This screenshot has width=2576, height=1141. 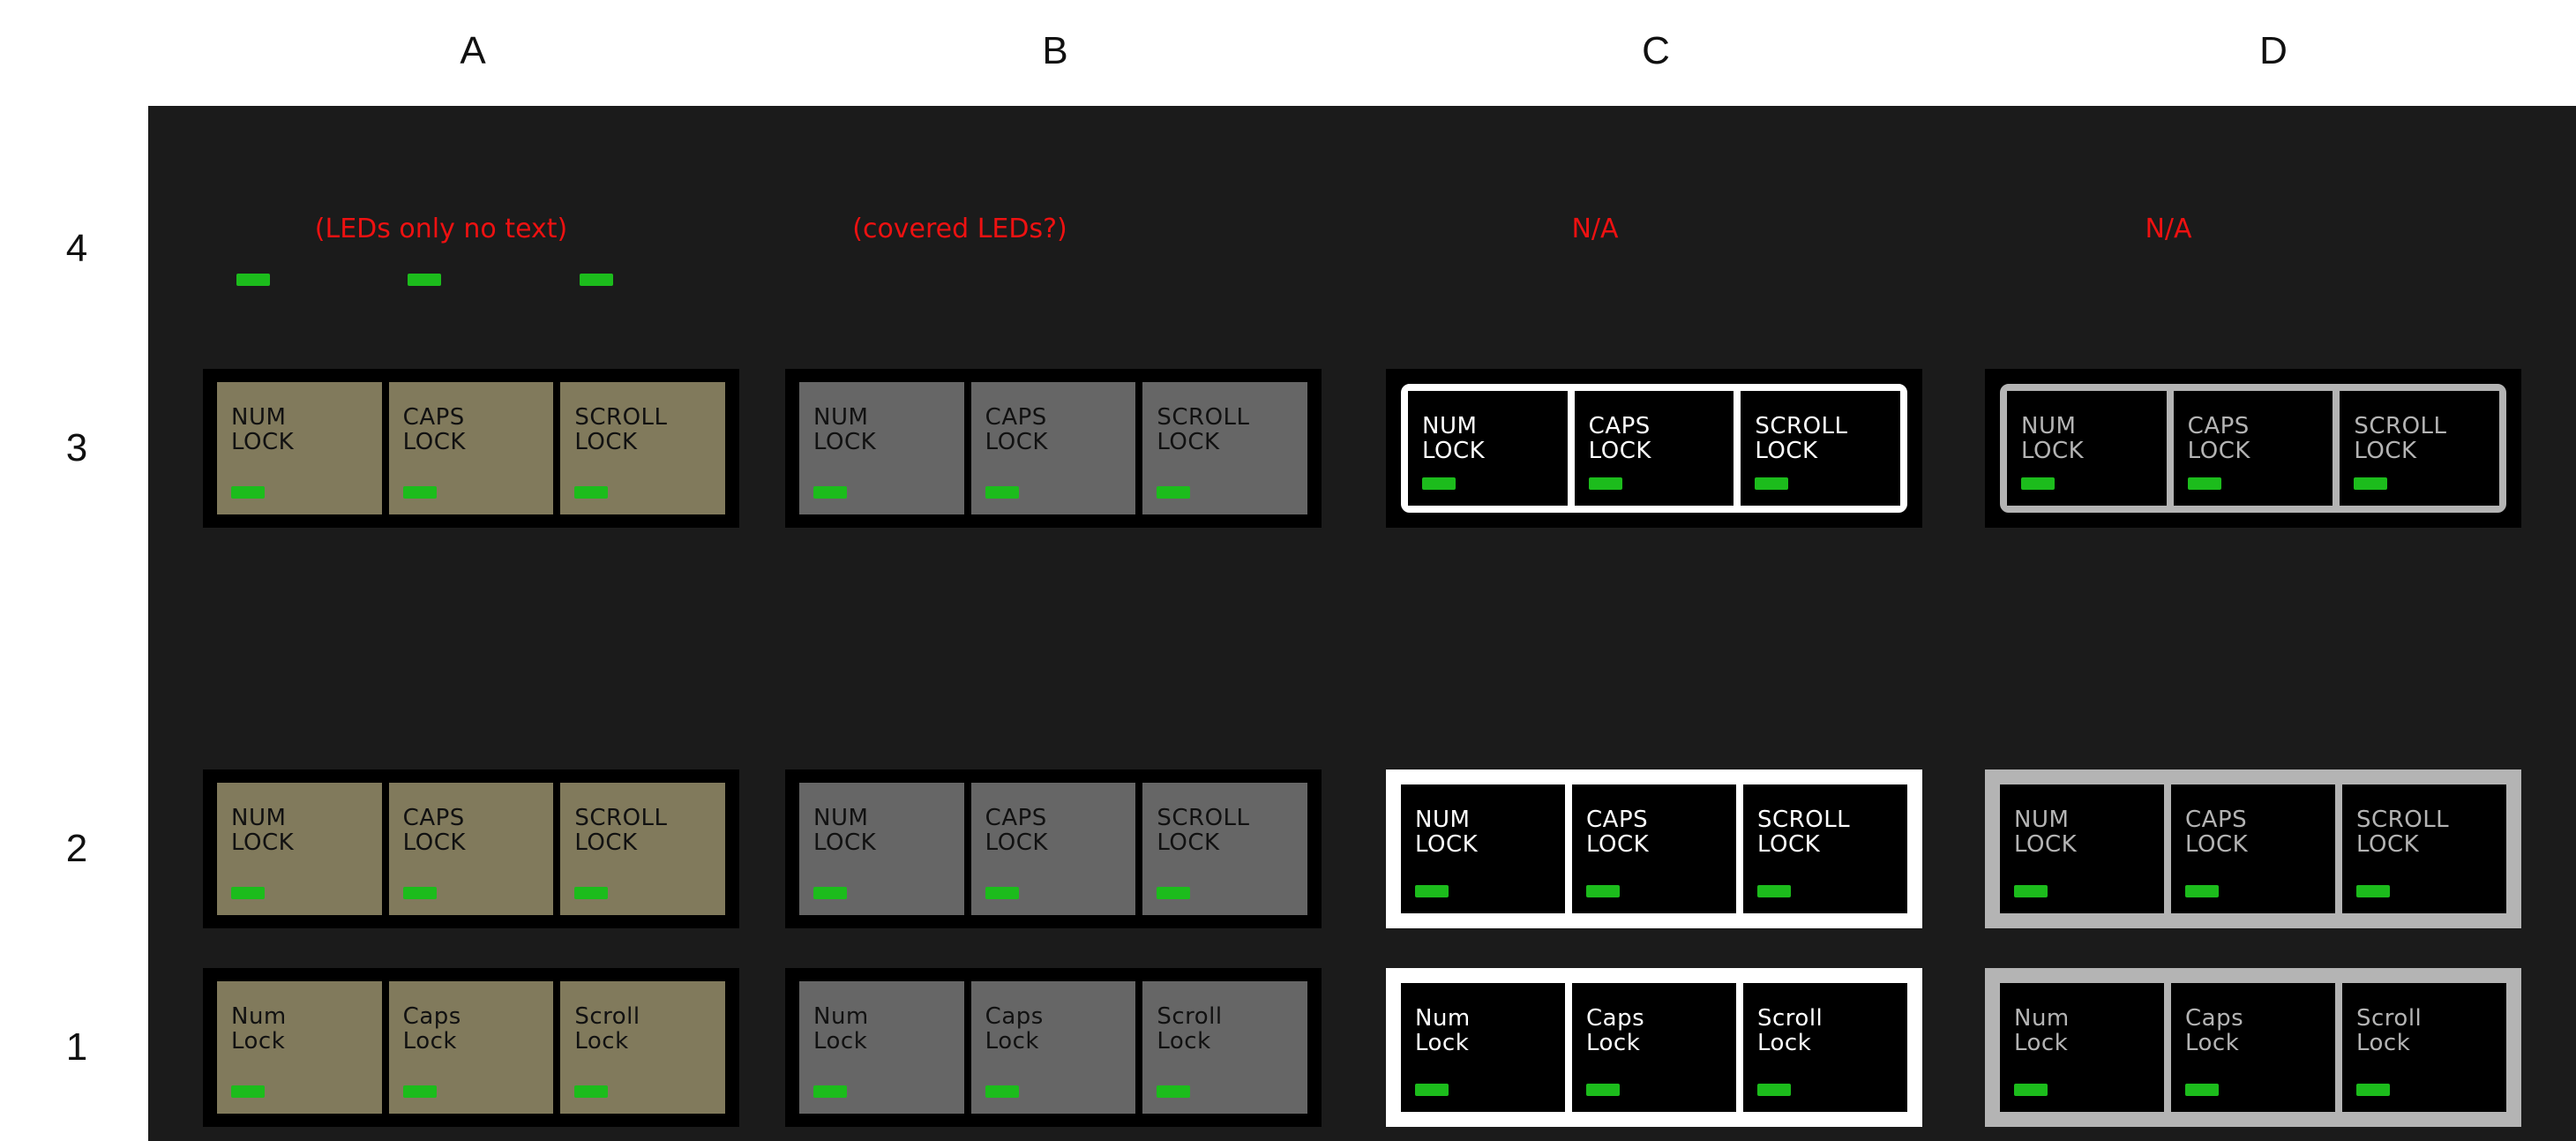 I want to click on note-a: (LEDs only no text), so click(x=441, y=229).